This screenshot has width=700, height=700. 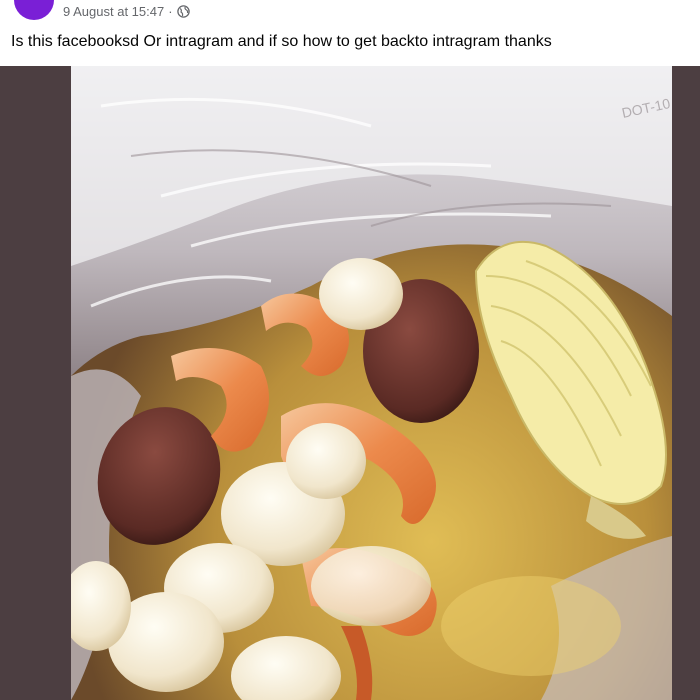 I want to click on post-timestamp: 9 August at 15:47, so click(x=113, y=11).